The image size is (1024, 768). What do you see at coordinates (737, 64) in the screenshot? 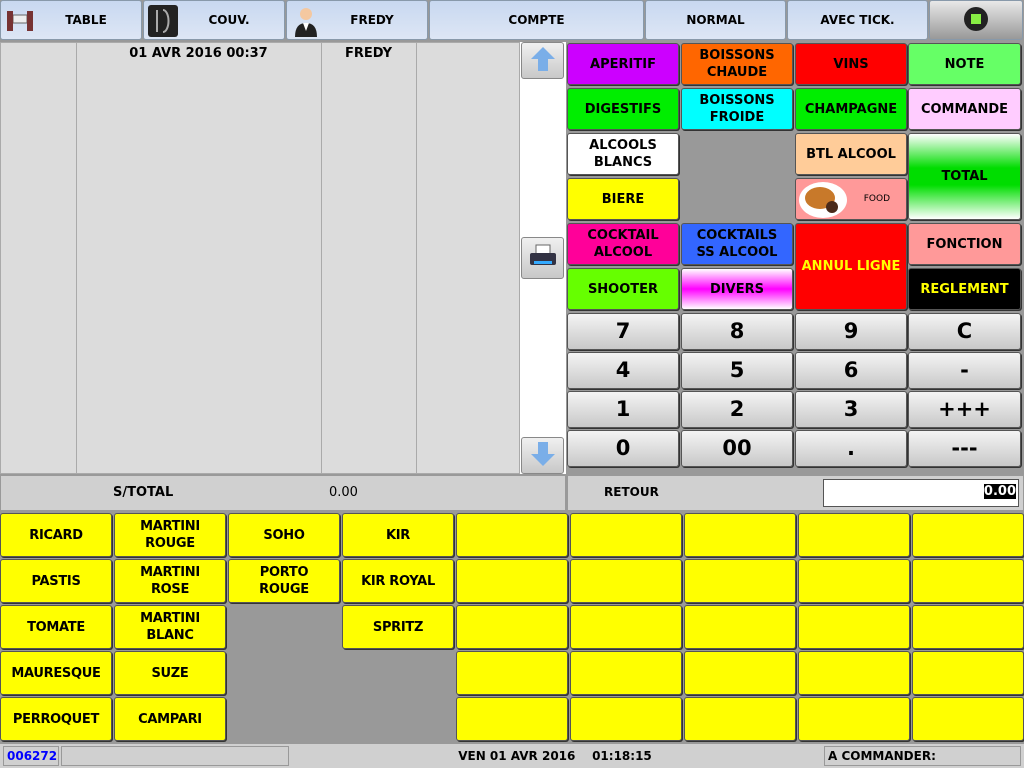
I see `category-boissons-chaude-button: BOISSONS CHAUDE` at bounding box center [737, 64].